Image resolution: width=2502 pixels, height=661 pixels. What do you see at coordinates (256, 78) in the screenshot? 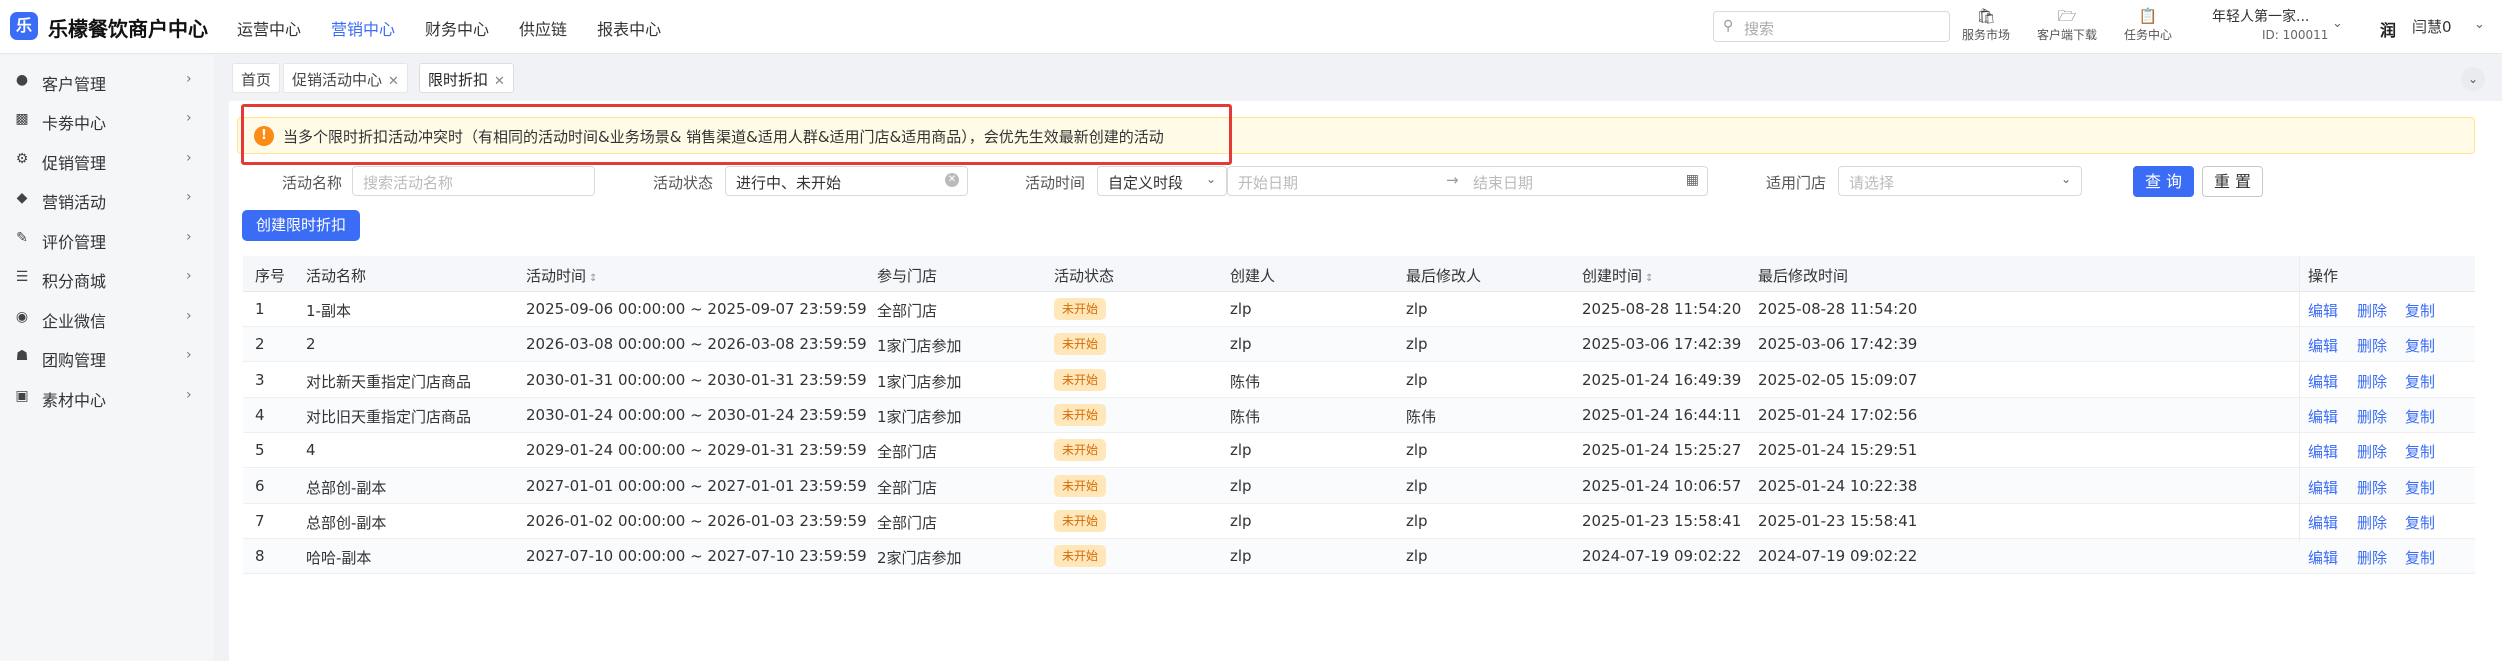
I see `tab-home: 首页` at bounding box center [256, 78].